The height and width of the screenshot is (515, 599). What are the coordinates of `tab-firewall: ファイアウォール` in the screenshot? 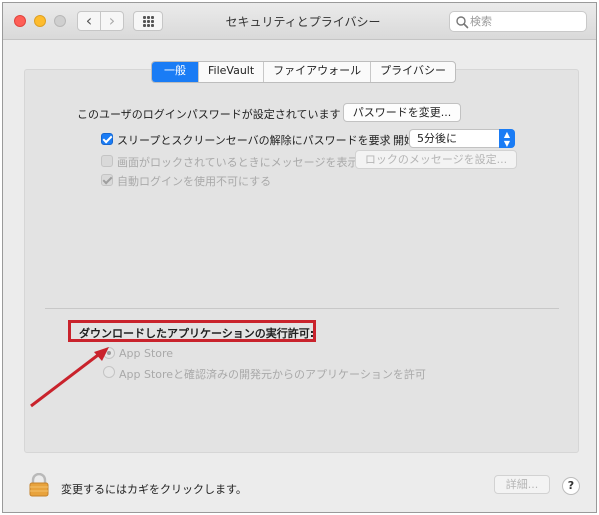 It's located at (316, 72).